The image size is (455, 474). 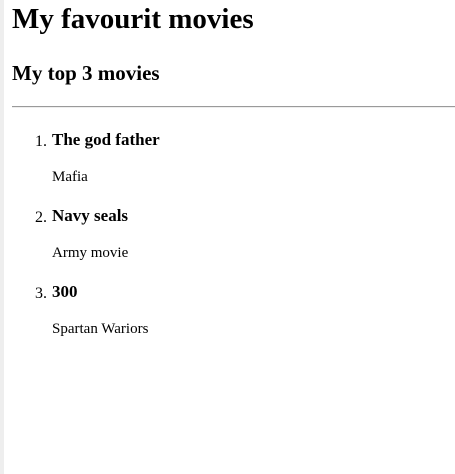 What do you see at coordinates (41, 293) in the screenshot?
I see `list-number: 3.` at bounding box center [41, 293].